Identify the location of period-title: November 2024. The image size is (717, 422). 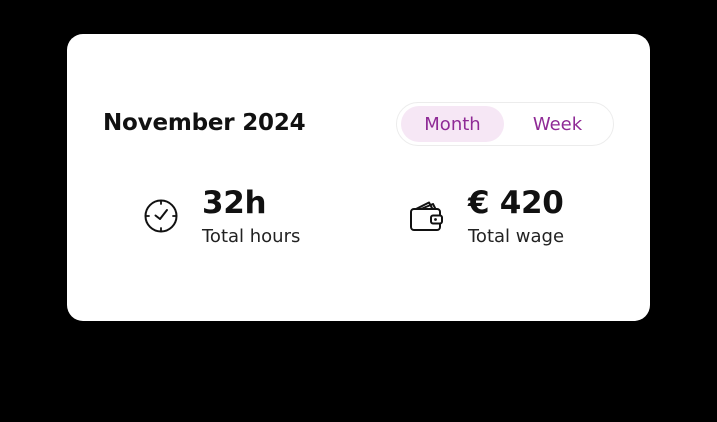
(204, 123).